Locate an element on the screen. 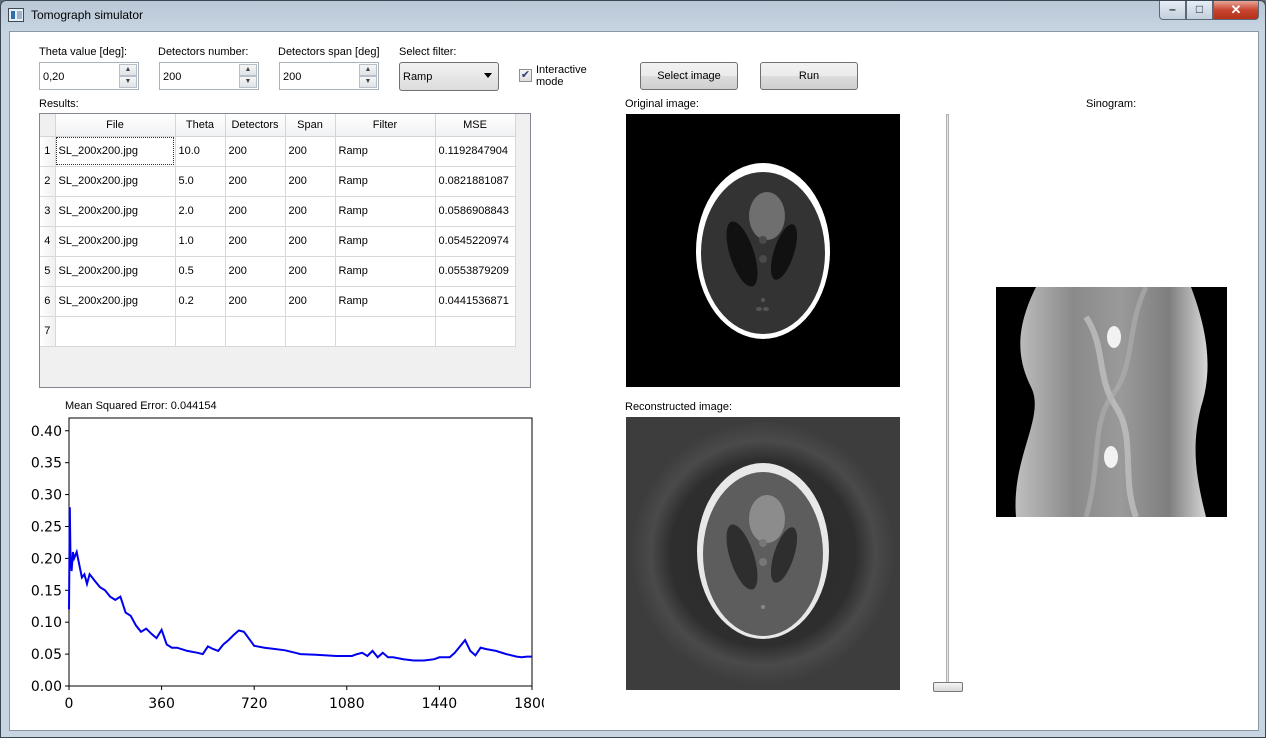 This screenshot has height=738, width=1266. theta-value: 0,20 is located at coordinates (54, 77).